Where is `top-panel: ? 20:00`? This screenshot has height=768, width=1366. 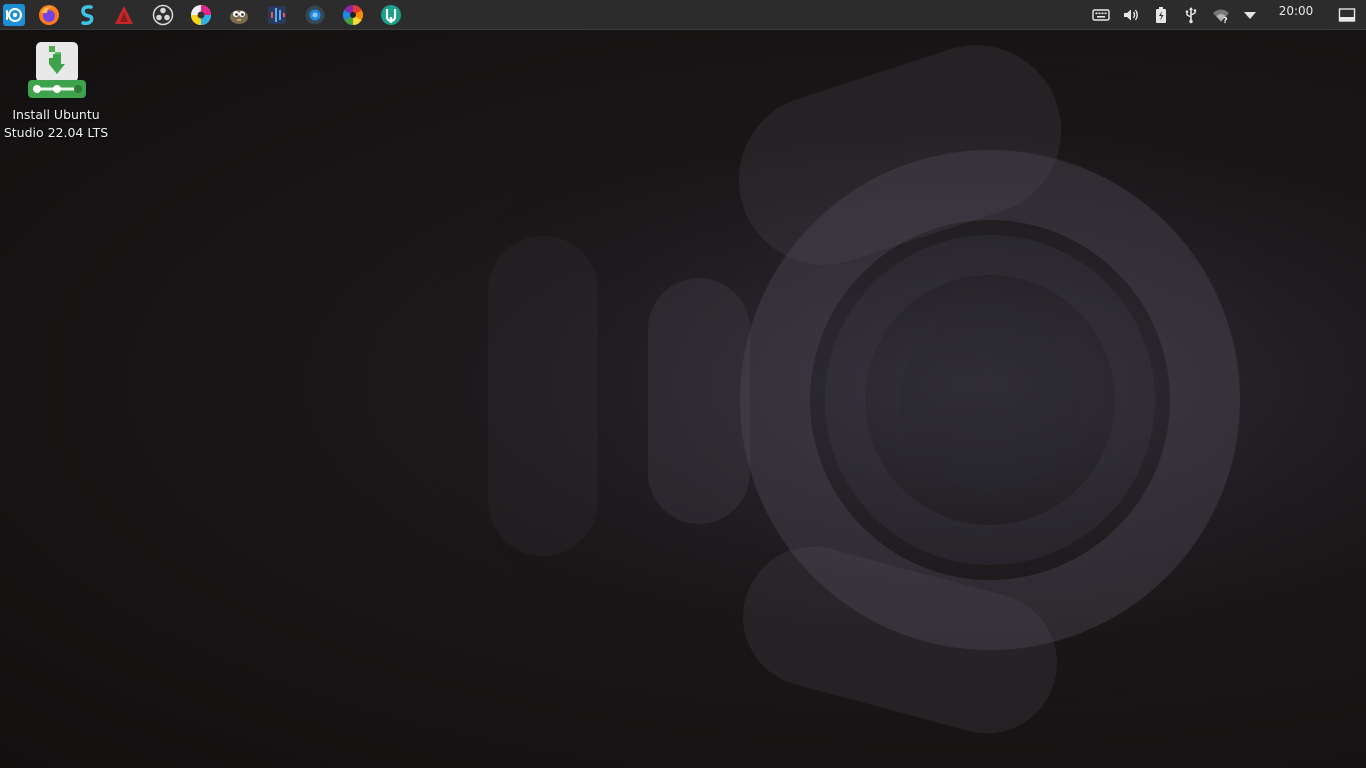
top-panel: ? 20:00 is located at coordinates (683, 15).